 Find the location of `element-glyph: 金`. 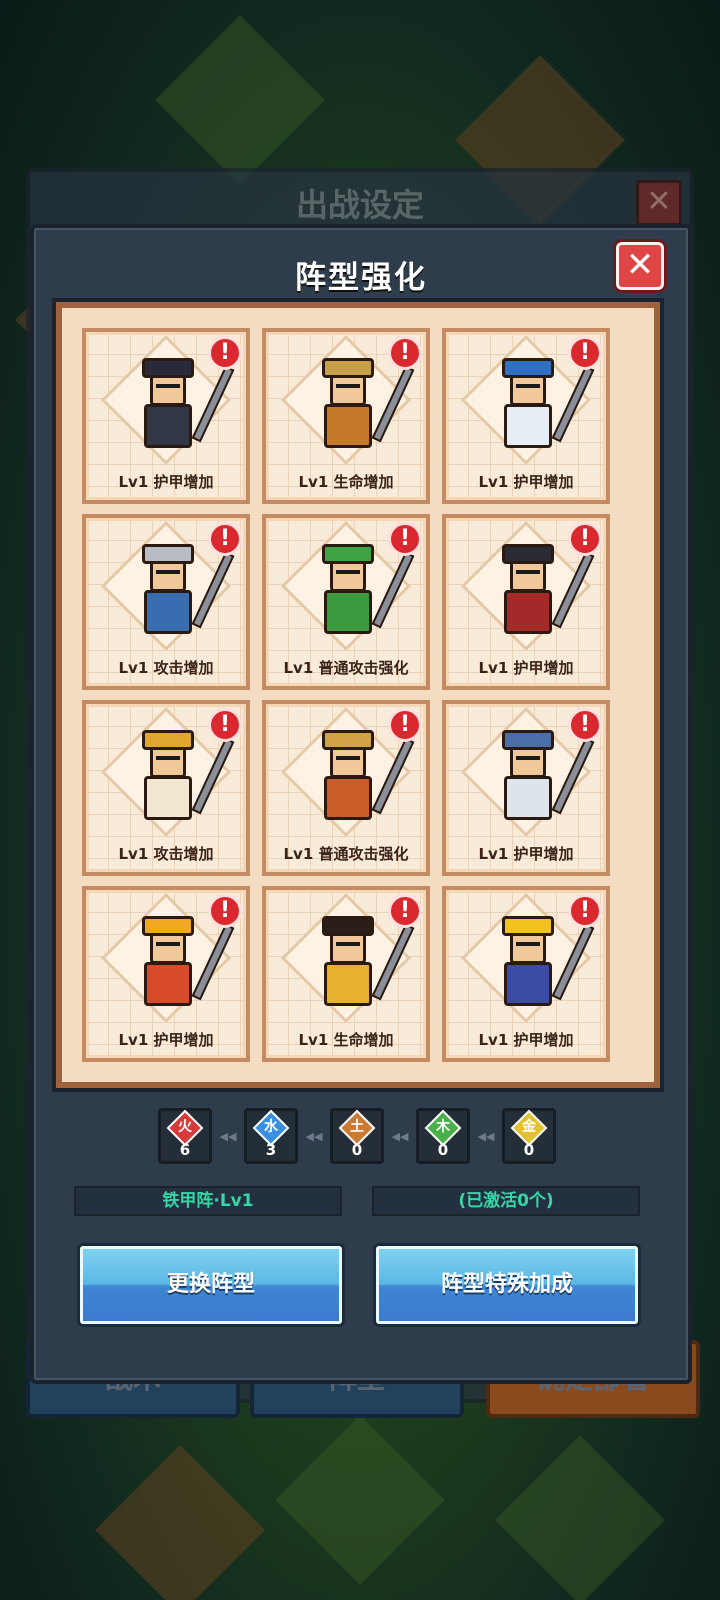

element-glyph: 金 is located at coordinates (529, 1127).